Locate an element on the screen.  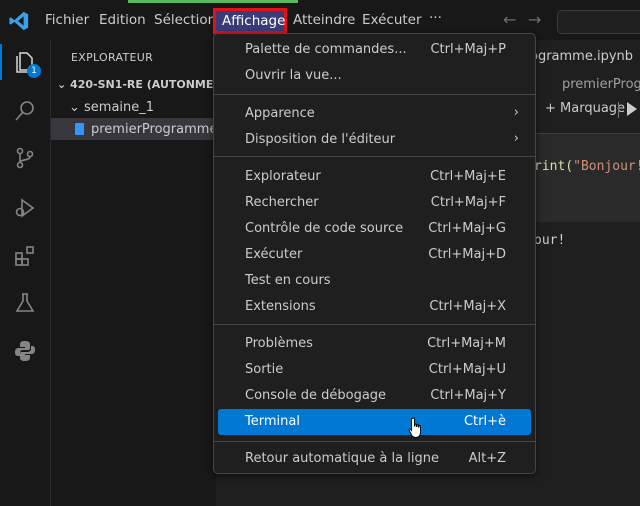
menu-item-debug-console: Console de débogage Ctrl+Maj+Y is located at coordinates (374, 396).